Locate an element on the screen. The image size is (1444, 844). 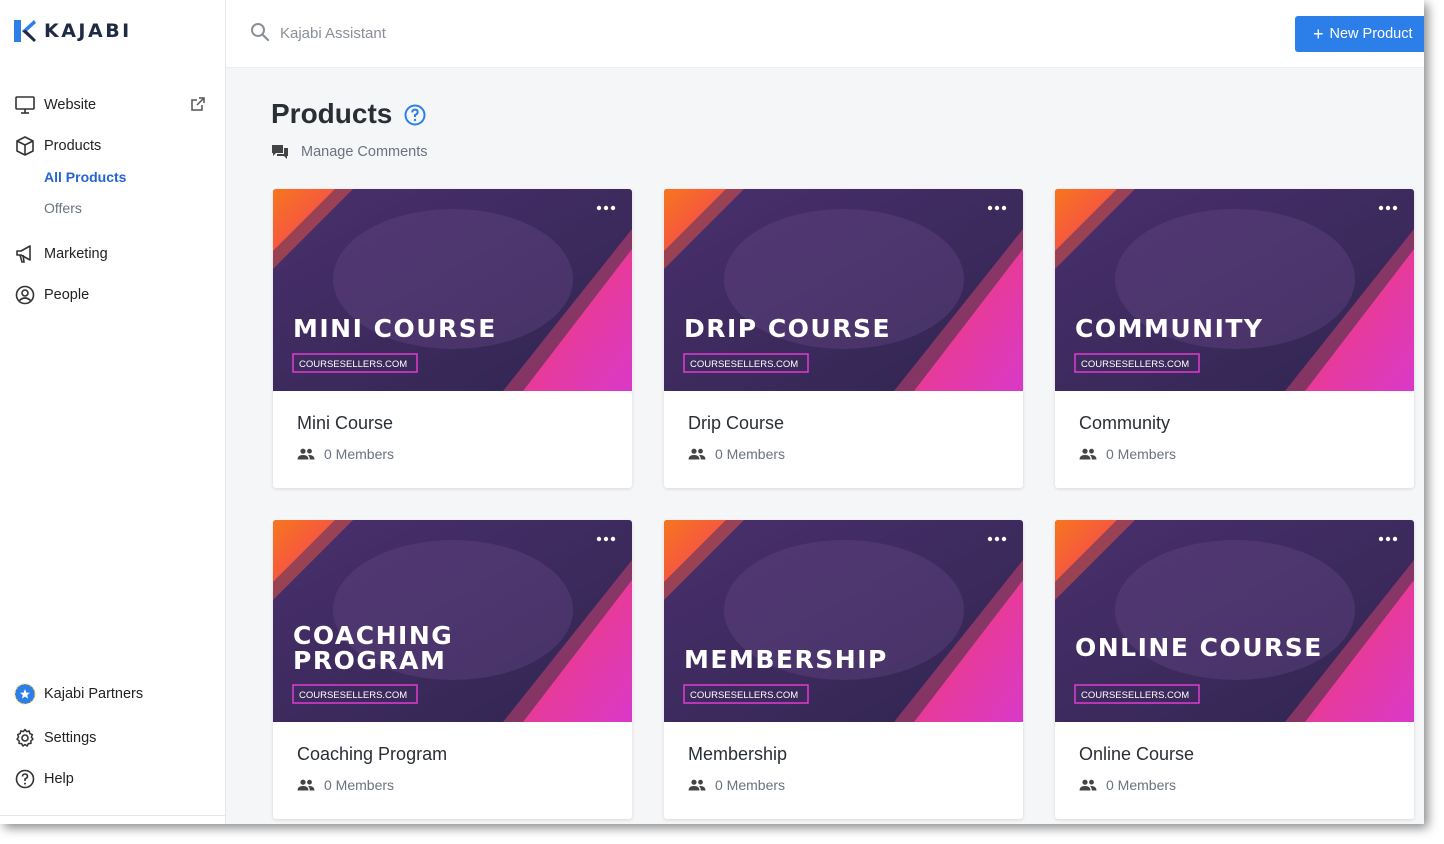
monitor-icon is located at coordinates (25, 105).